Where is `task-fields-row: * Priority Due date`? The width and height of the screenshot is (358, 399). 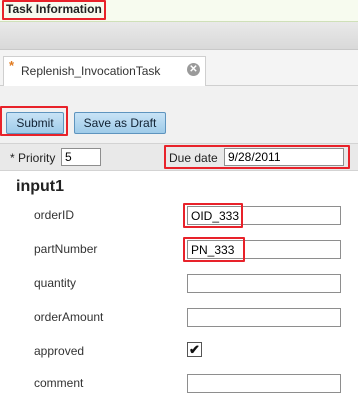 task-fields-row: * Priority Due date is located at coordinates (179, 157).